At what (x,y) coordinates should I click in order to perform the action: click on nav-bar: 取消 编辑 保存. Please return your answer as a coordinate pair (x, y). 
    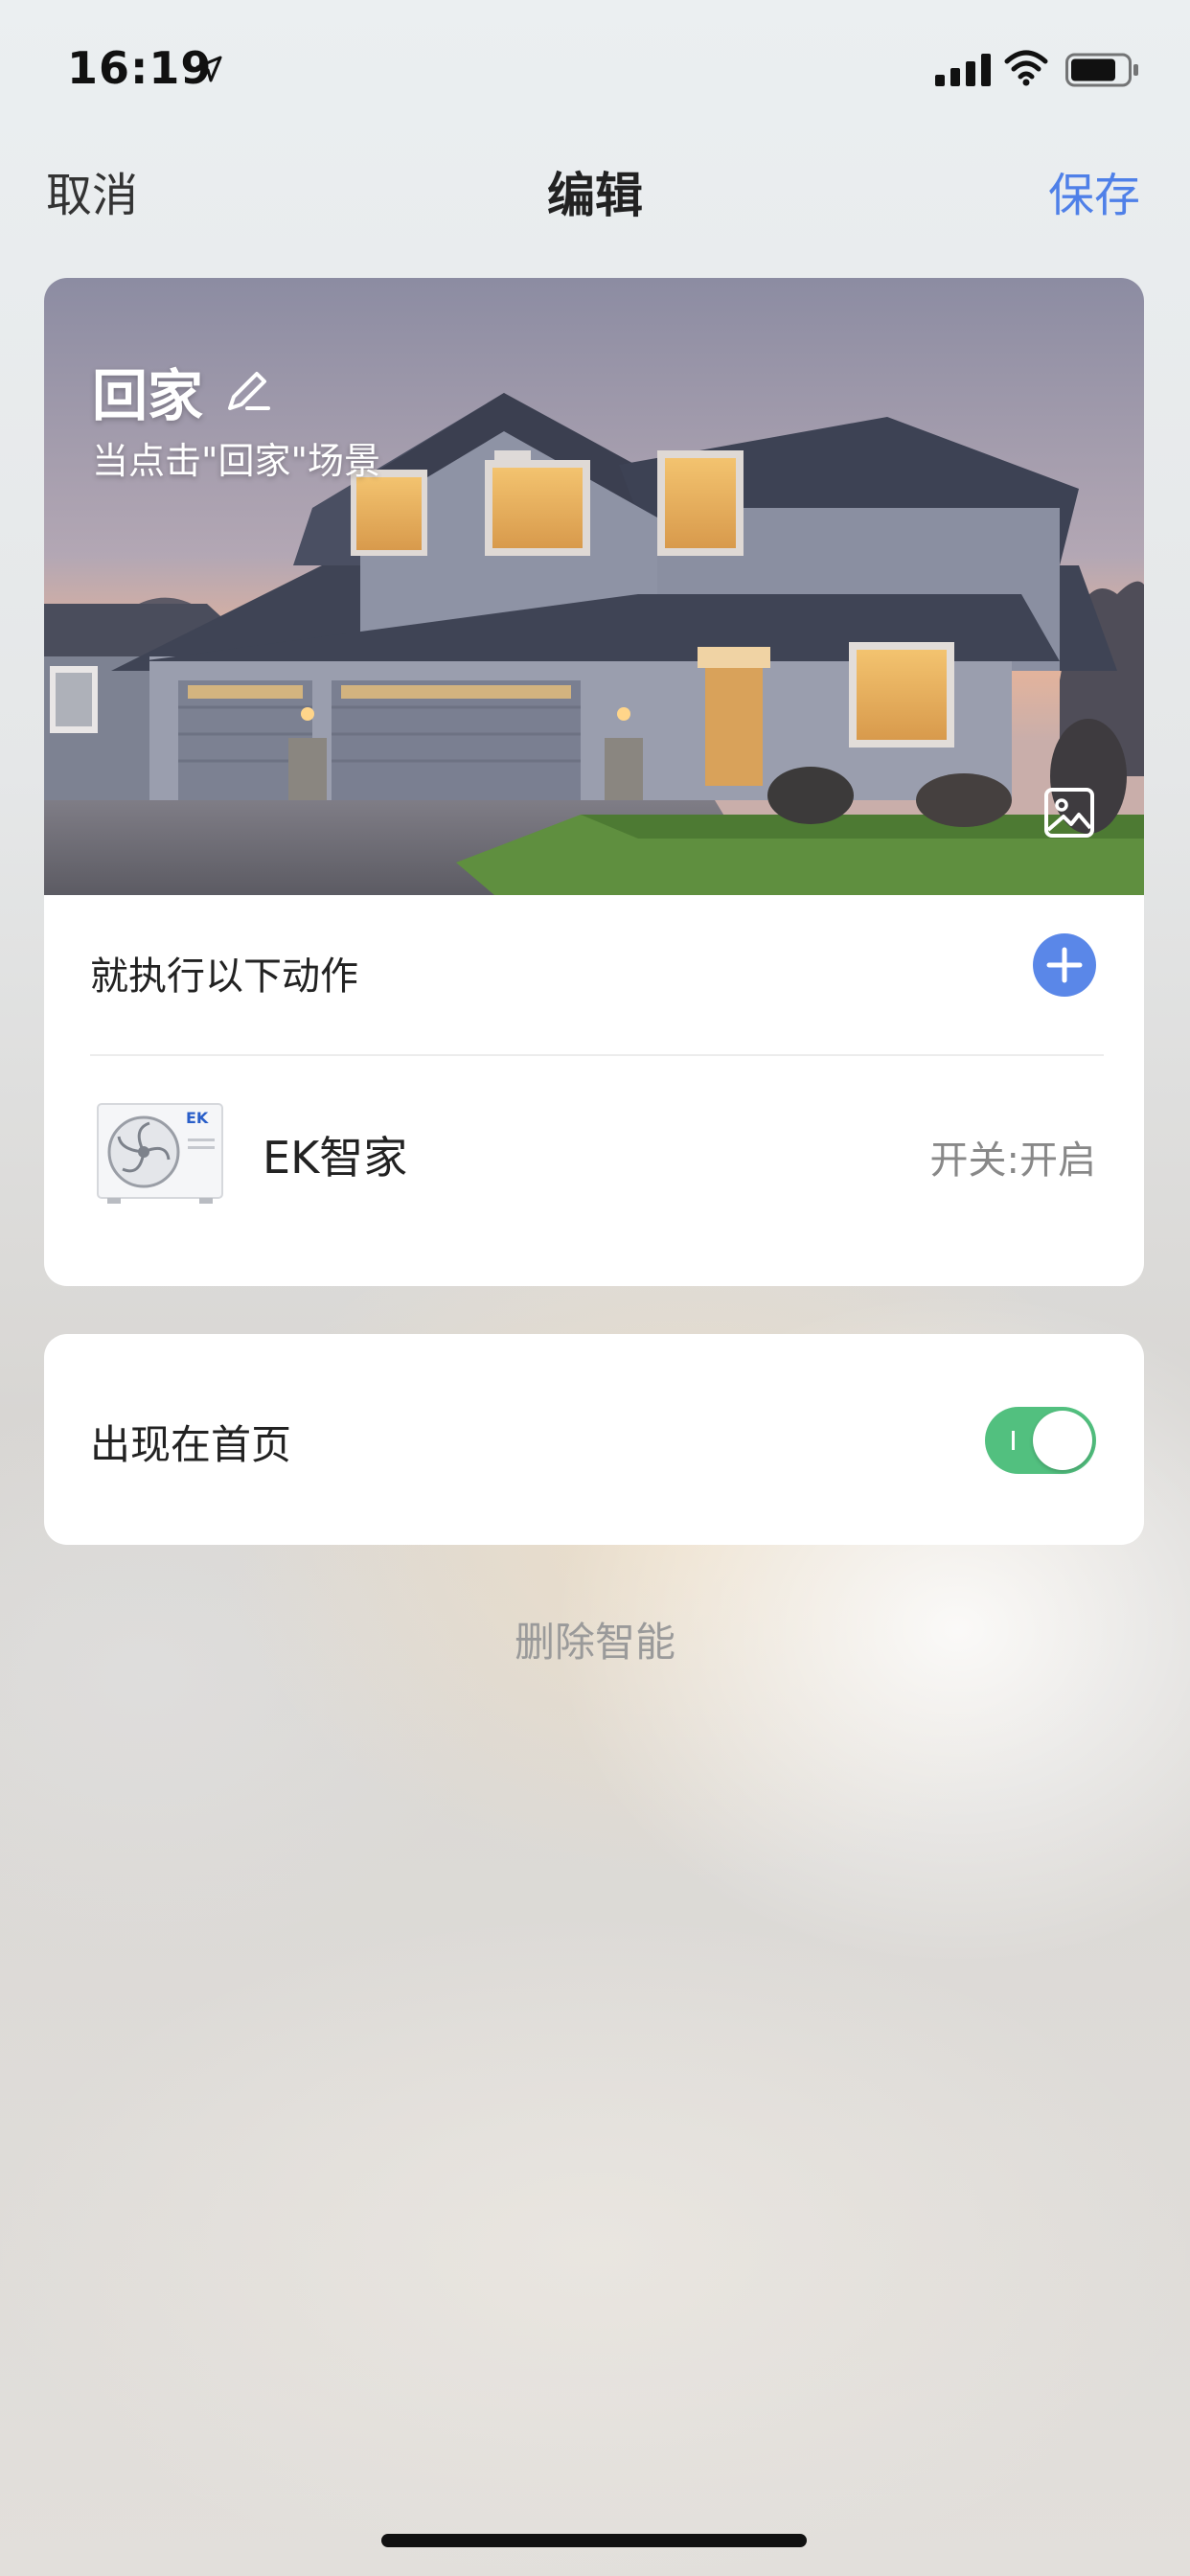
    Looking at the image, I should click on (595, 192).